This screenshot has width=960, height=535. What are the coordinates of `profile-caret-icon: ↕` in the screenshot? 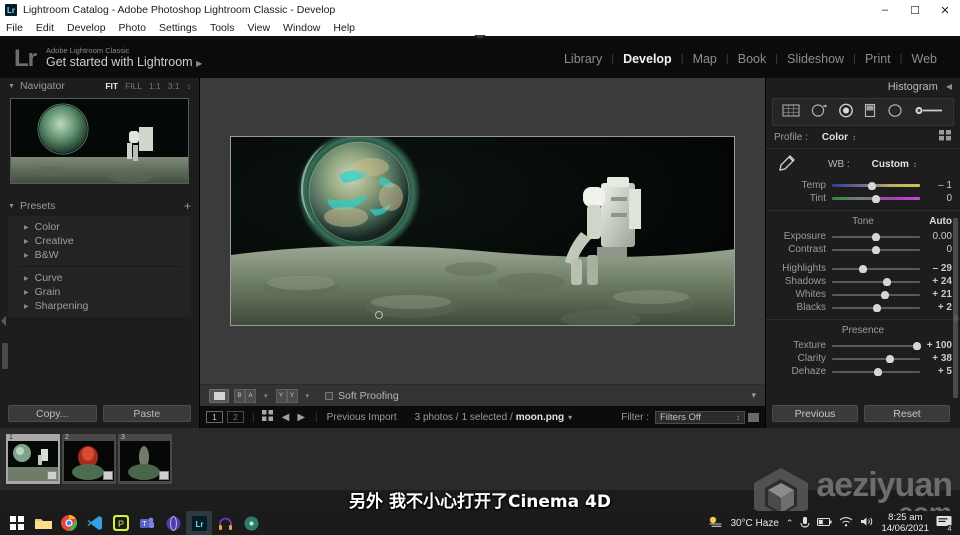 It's located at (854, 137).